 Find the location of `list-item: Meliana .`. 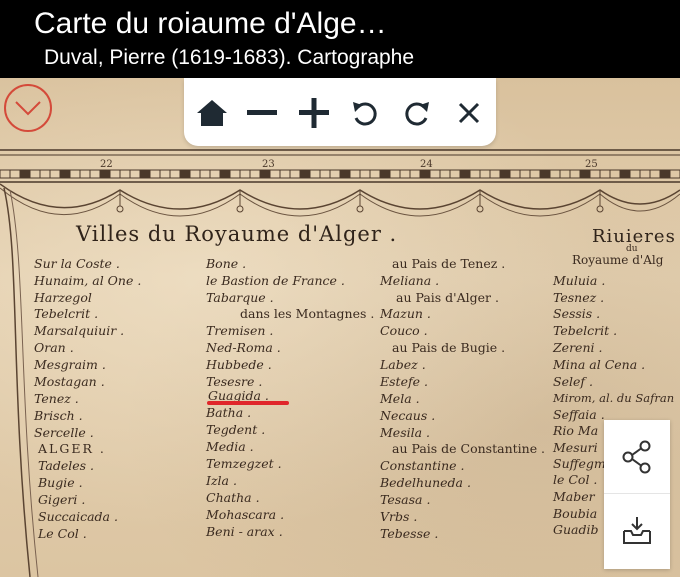

list-item: Meliana . is located at coordinates (410, 280).